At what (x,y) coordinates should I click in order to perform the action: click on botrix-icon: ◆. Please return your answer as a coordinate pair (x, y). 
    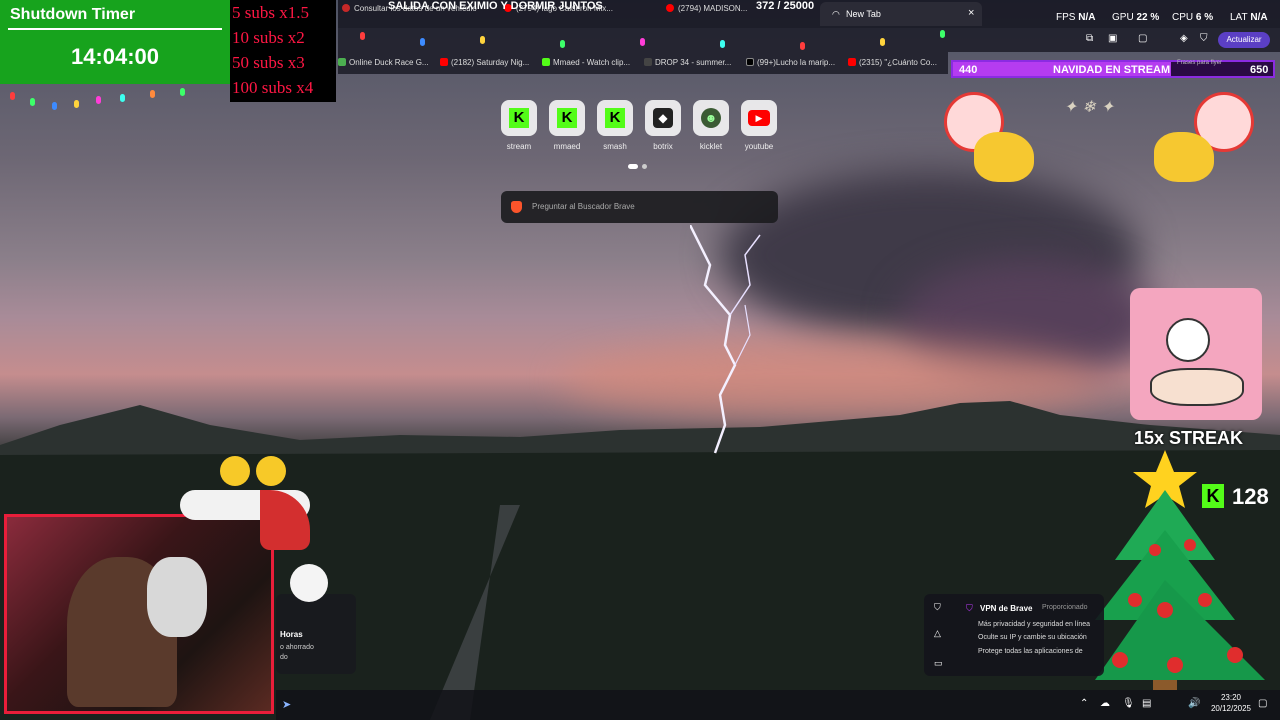
    Looking at the image, I should click on (663, 118).